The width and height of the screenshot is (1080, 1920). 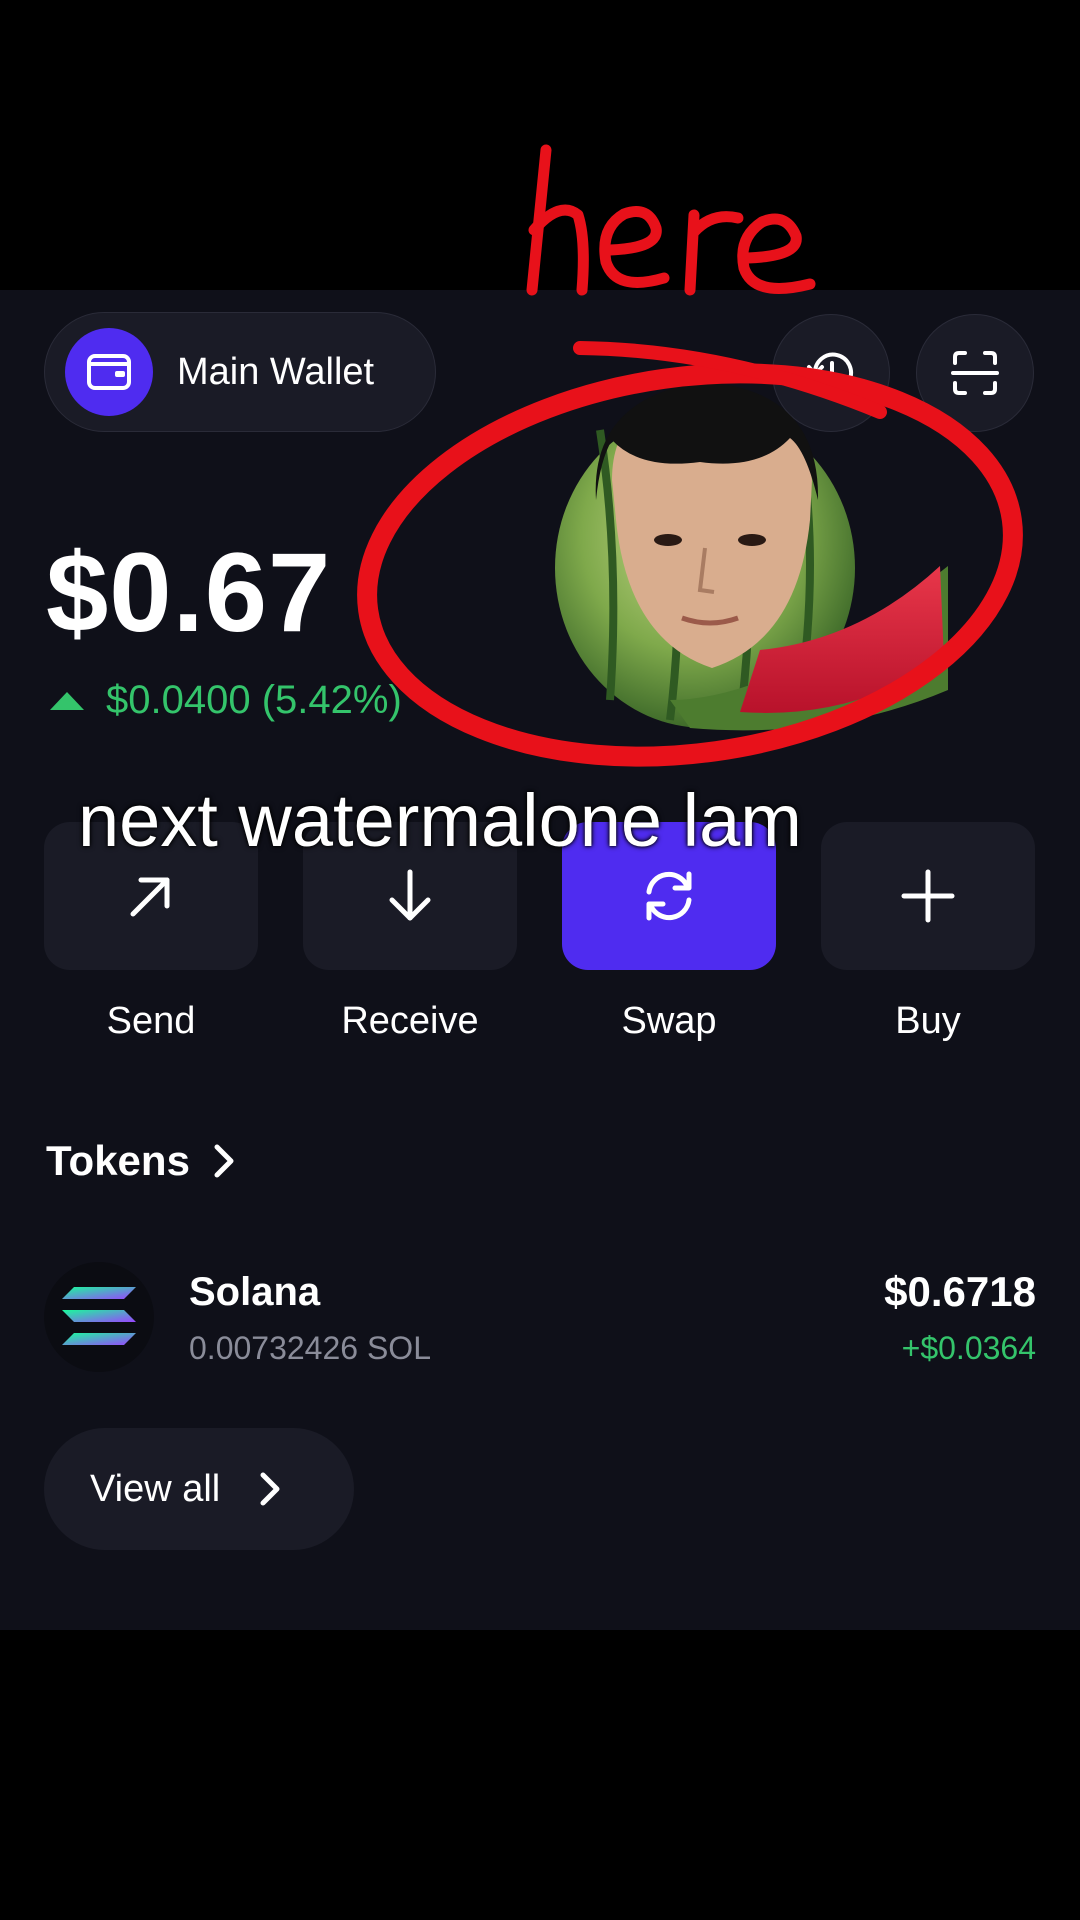 I want to click on token-name: Solana, so click(x=255, y=1292).